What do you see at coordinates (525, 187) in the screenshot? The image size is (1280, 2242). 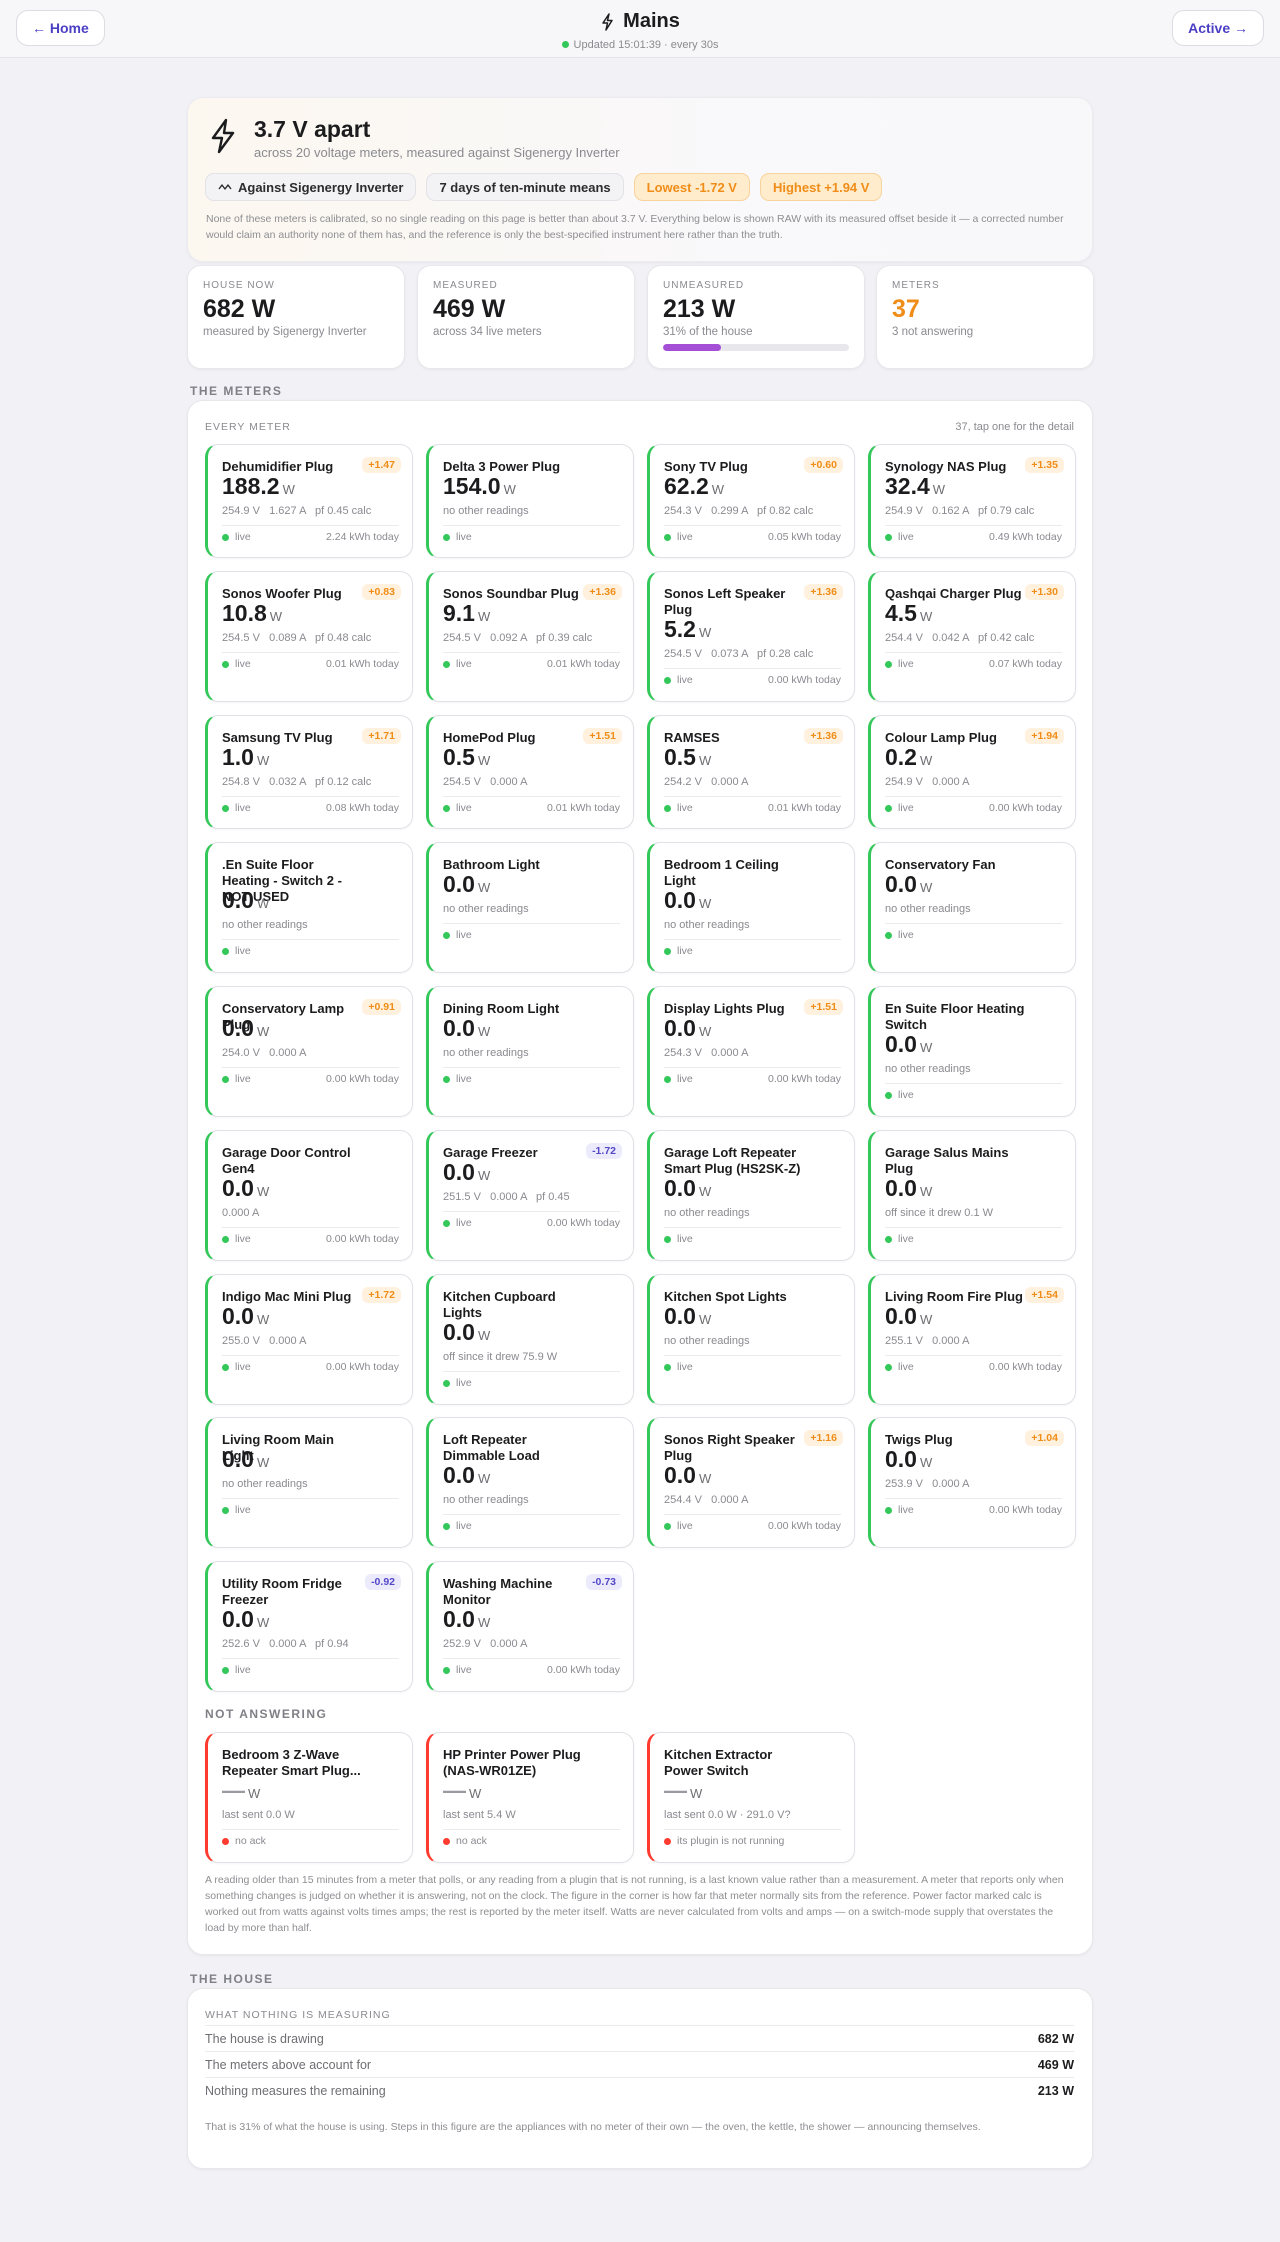 I see `window-chip: 7 days of ten-minute means` at bounding box center [525, 187].